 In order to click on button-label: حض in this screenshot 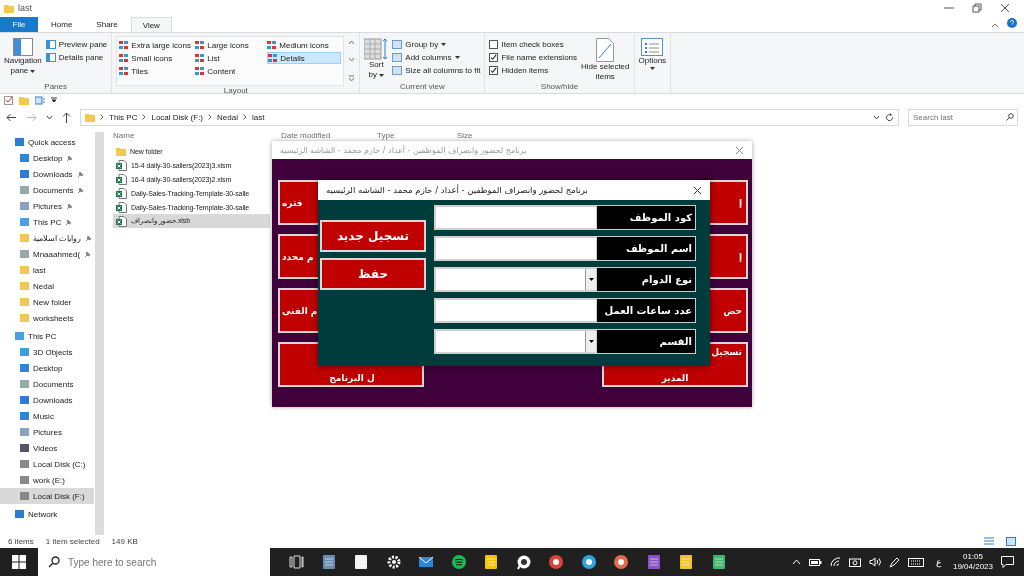, I will do `click(732, 310)`.